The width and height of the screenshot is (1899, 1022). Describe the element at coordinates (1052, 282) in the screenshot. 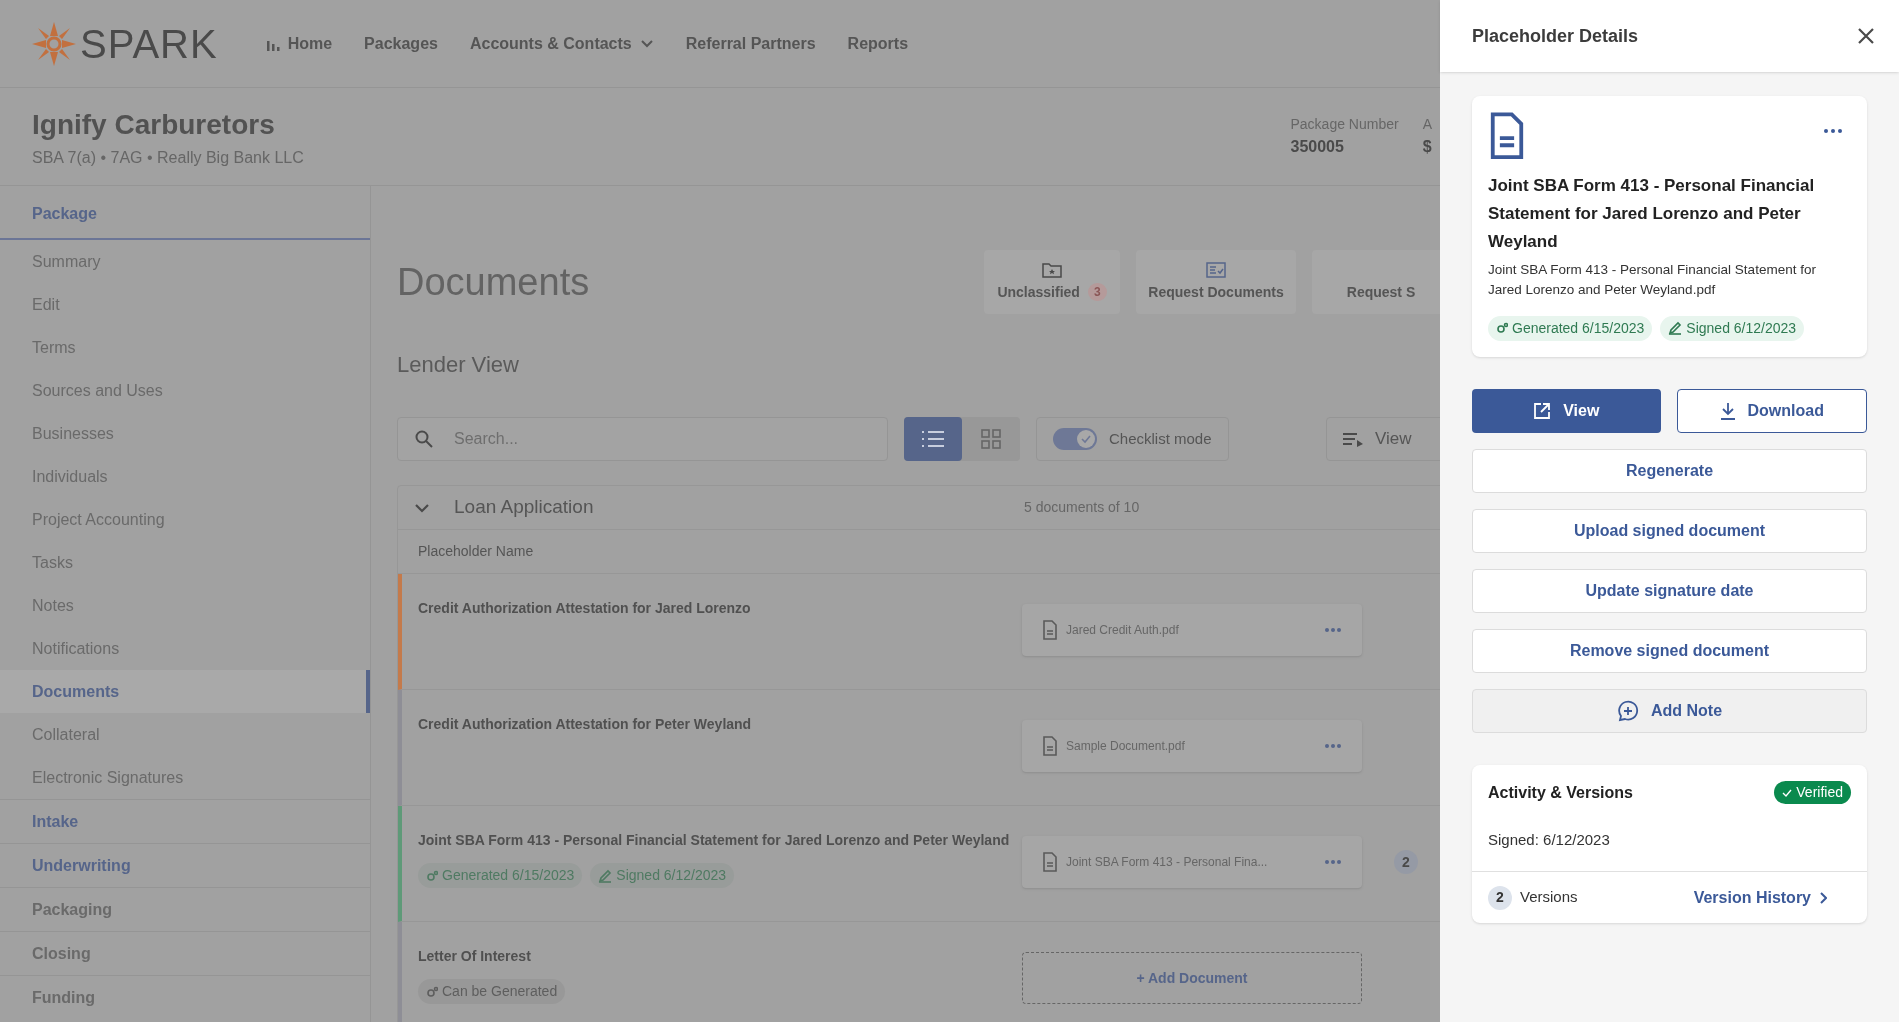

I see `action-card: Unclassified 3` at that location.